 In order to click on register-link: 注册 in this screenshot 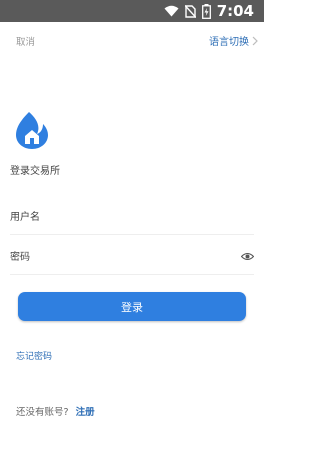, I will do `click(85, 412)`.